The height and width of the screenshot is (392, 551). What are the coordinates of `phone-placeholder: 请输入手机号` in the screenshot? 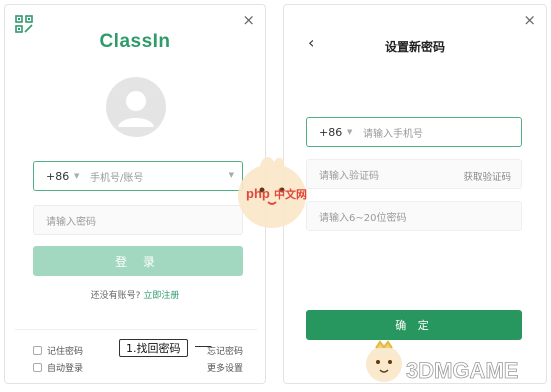 It's located at (393, 134).